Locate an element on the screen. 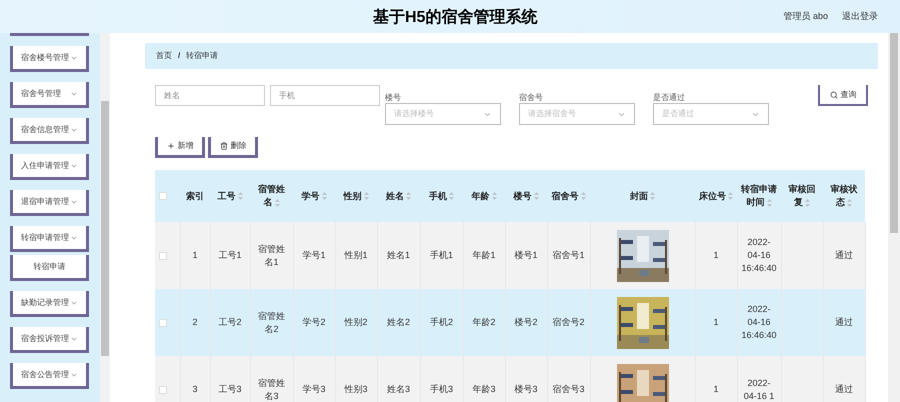 The width and height of the screenshot is (900, 402). breadcrumb-link: 首页 is located at coordinates (164, 56).